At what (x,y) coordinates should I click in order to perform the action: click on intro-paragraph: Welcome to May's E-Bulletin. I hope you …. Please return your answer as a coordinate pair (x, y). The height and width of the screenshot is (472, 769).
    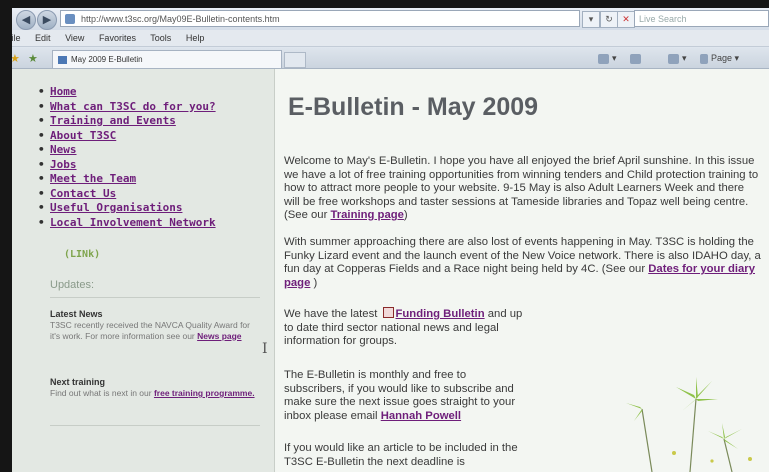
    Looking at the image, I should click on (523, 189).